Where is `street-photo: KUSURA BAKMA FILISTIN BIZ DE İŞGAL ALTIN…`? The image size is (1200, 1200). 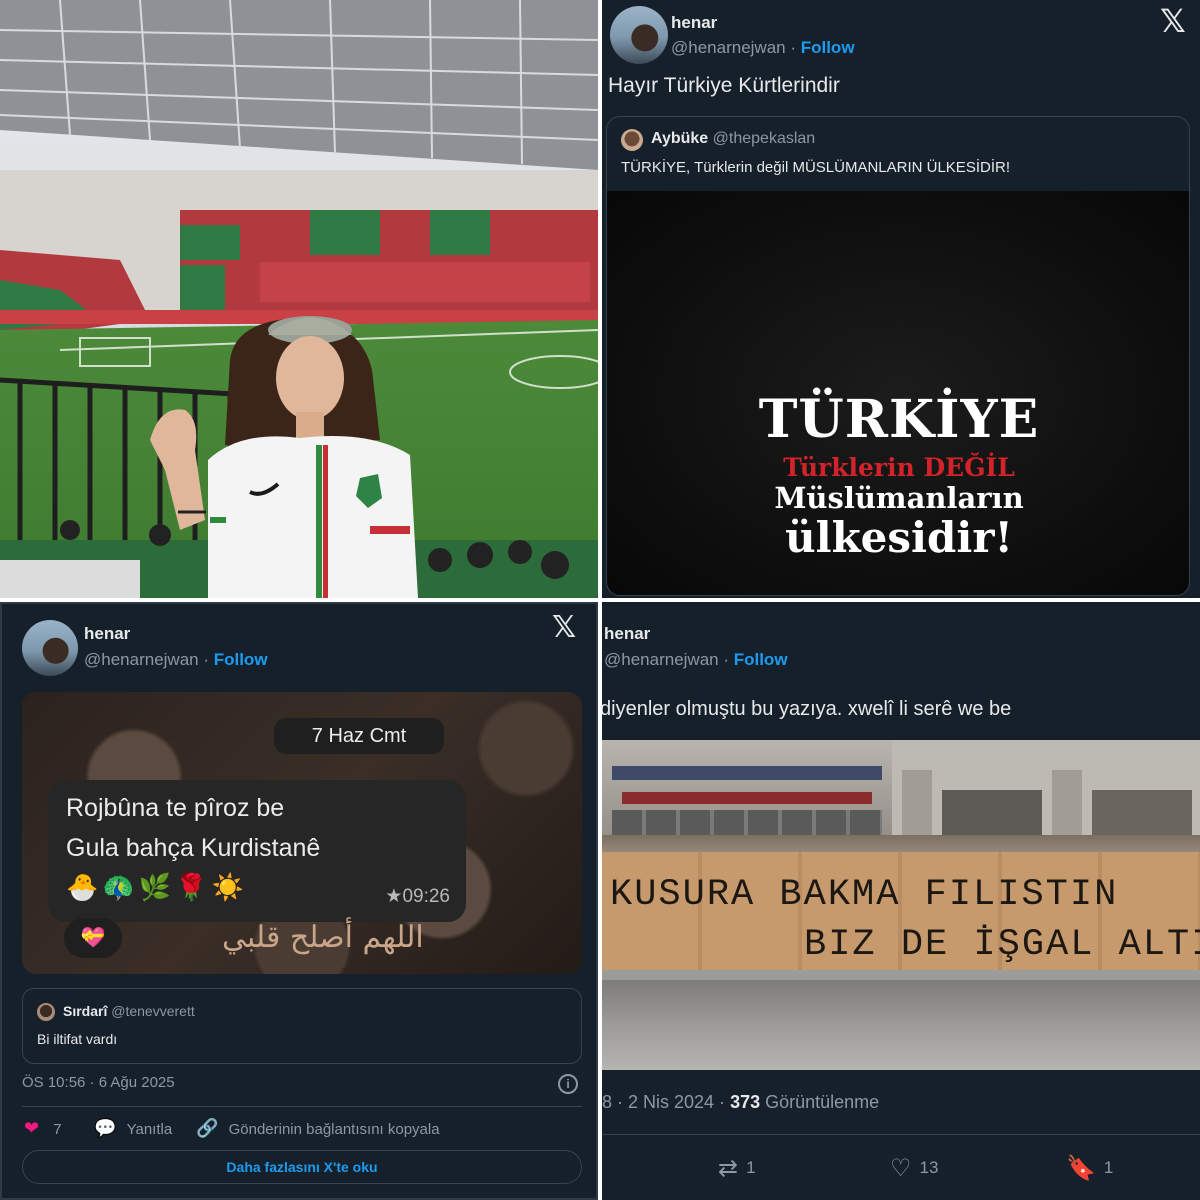 street-photo: KUSURA BAKMA FILISTIN BIZ DE İŞGAL ALTIN… is located at coordinates (901, 905).